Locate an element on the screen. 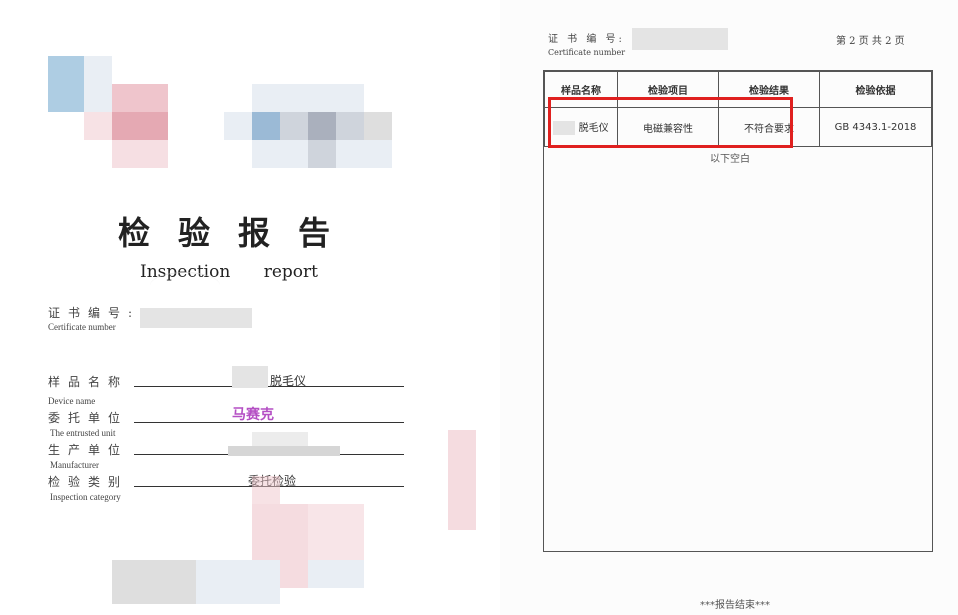 Image resolution: width=958 pixels, height=615 pixels. entrusted-unit-label: 委托单位 is located at coordinates (88, 418).